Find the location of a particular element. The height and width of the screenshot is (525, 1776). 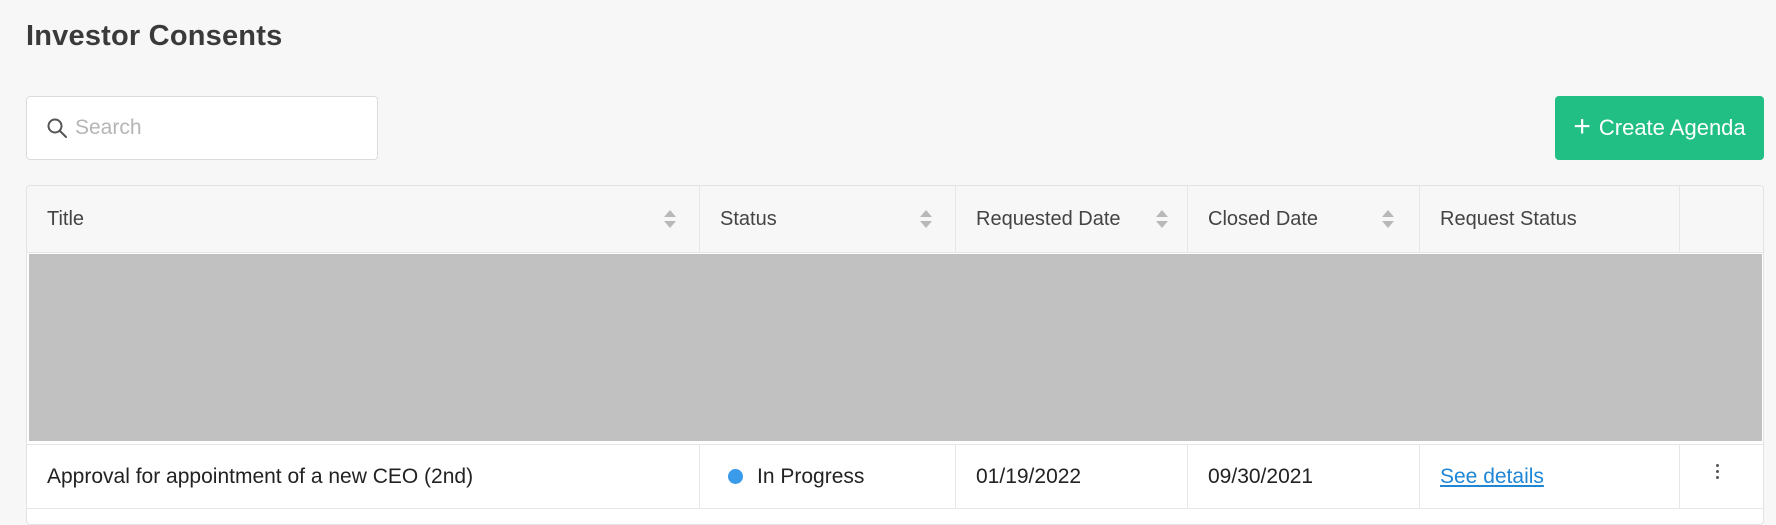

search-icon is located at coordinates (57, 128).